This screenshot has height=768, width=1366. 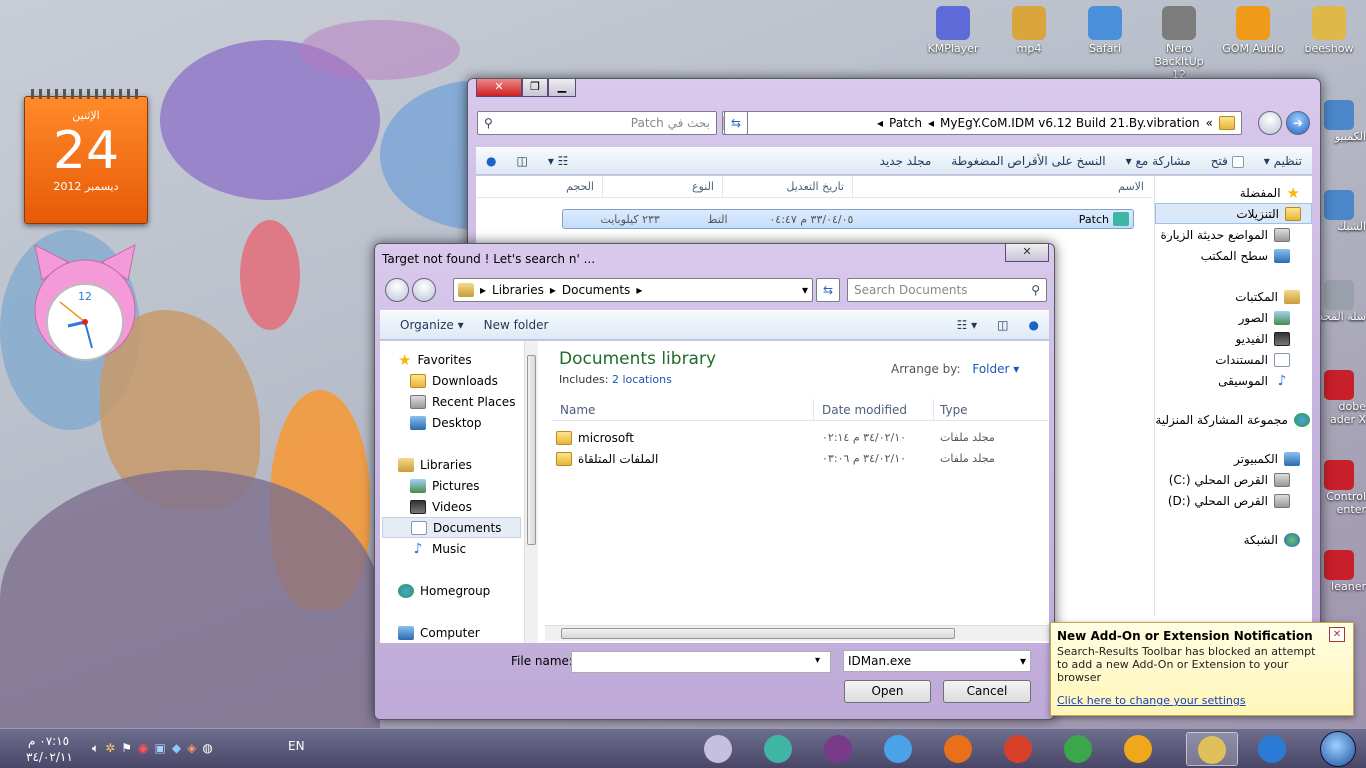 What do you see at coordinates (467, 422) in the screenshot?
I see `nav-desktop: Desktop` at bounding box center [467, 422].